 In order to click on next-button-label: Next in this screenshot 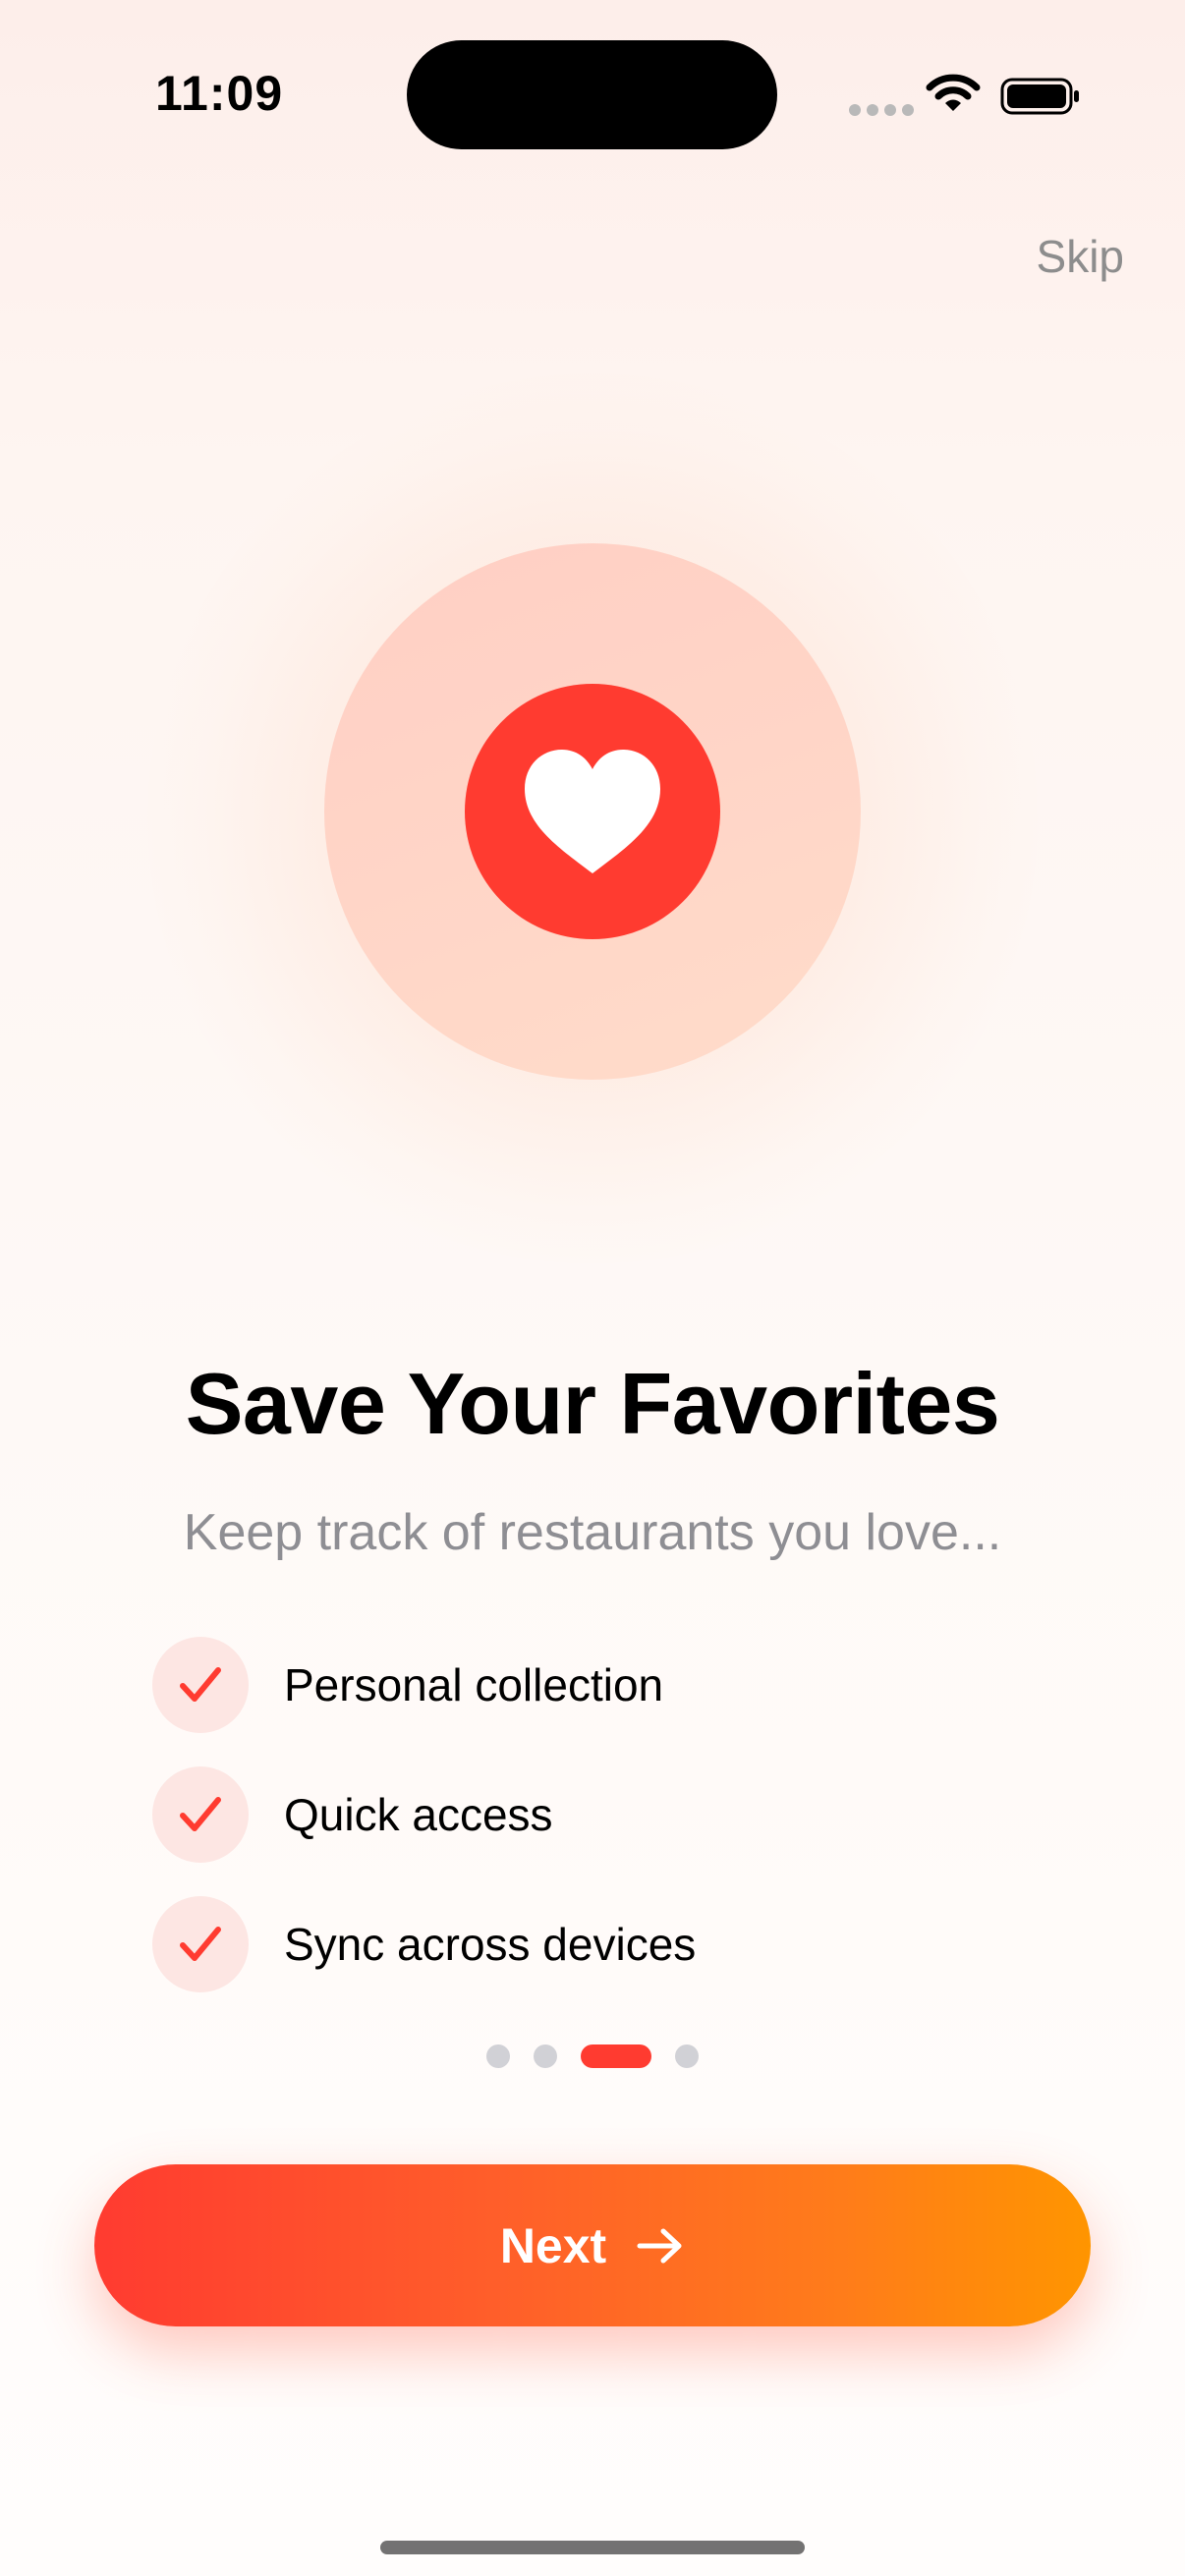, I will do `click(553, 2245)`.